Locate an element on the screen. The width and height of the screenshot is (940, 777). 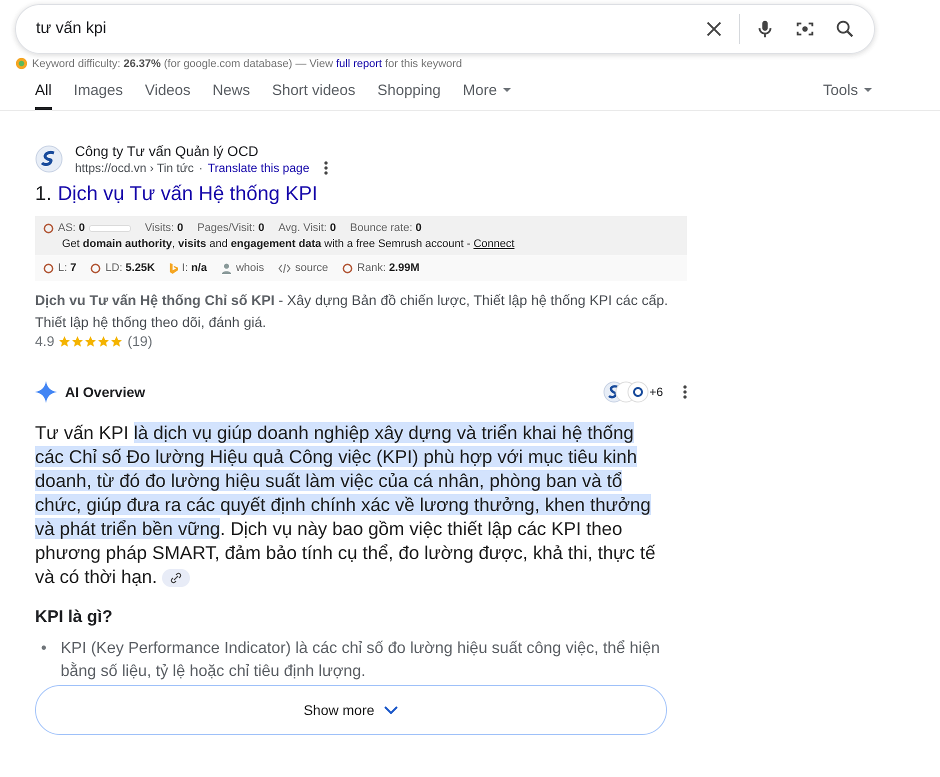
person-icon is located at coordinates (226, 268).